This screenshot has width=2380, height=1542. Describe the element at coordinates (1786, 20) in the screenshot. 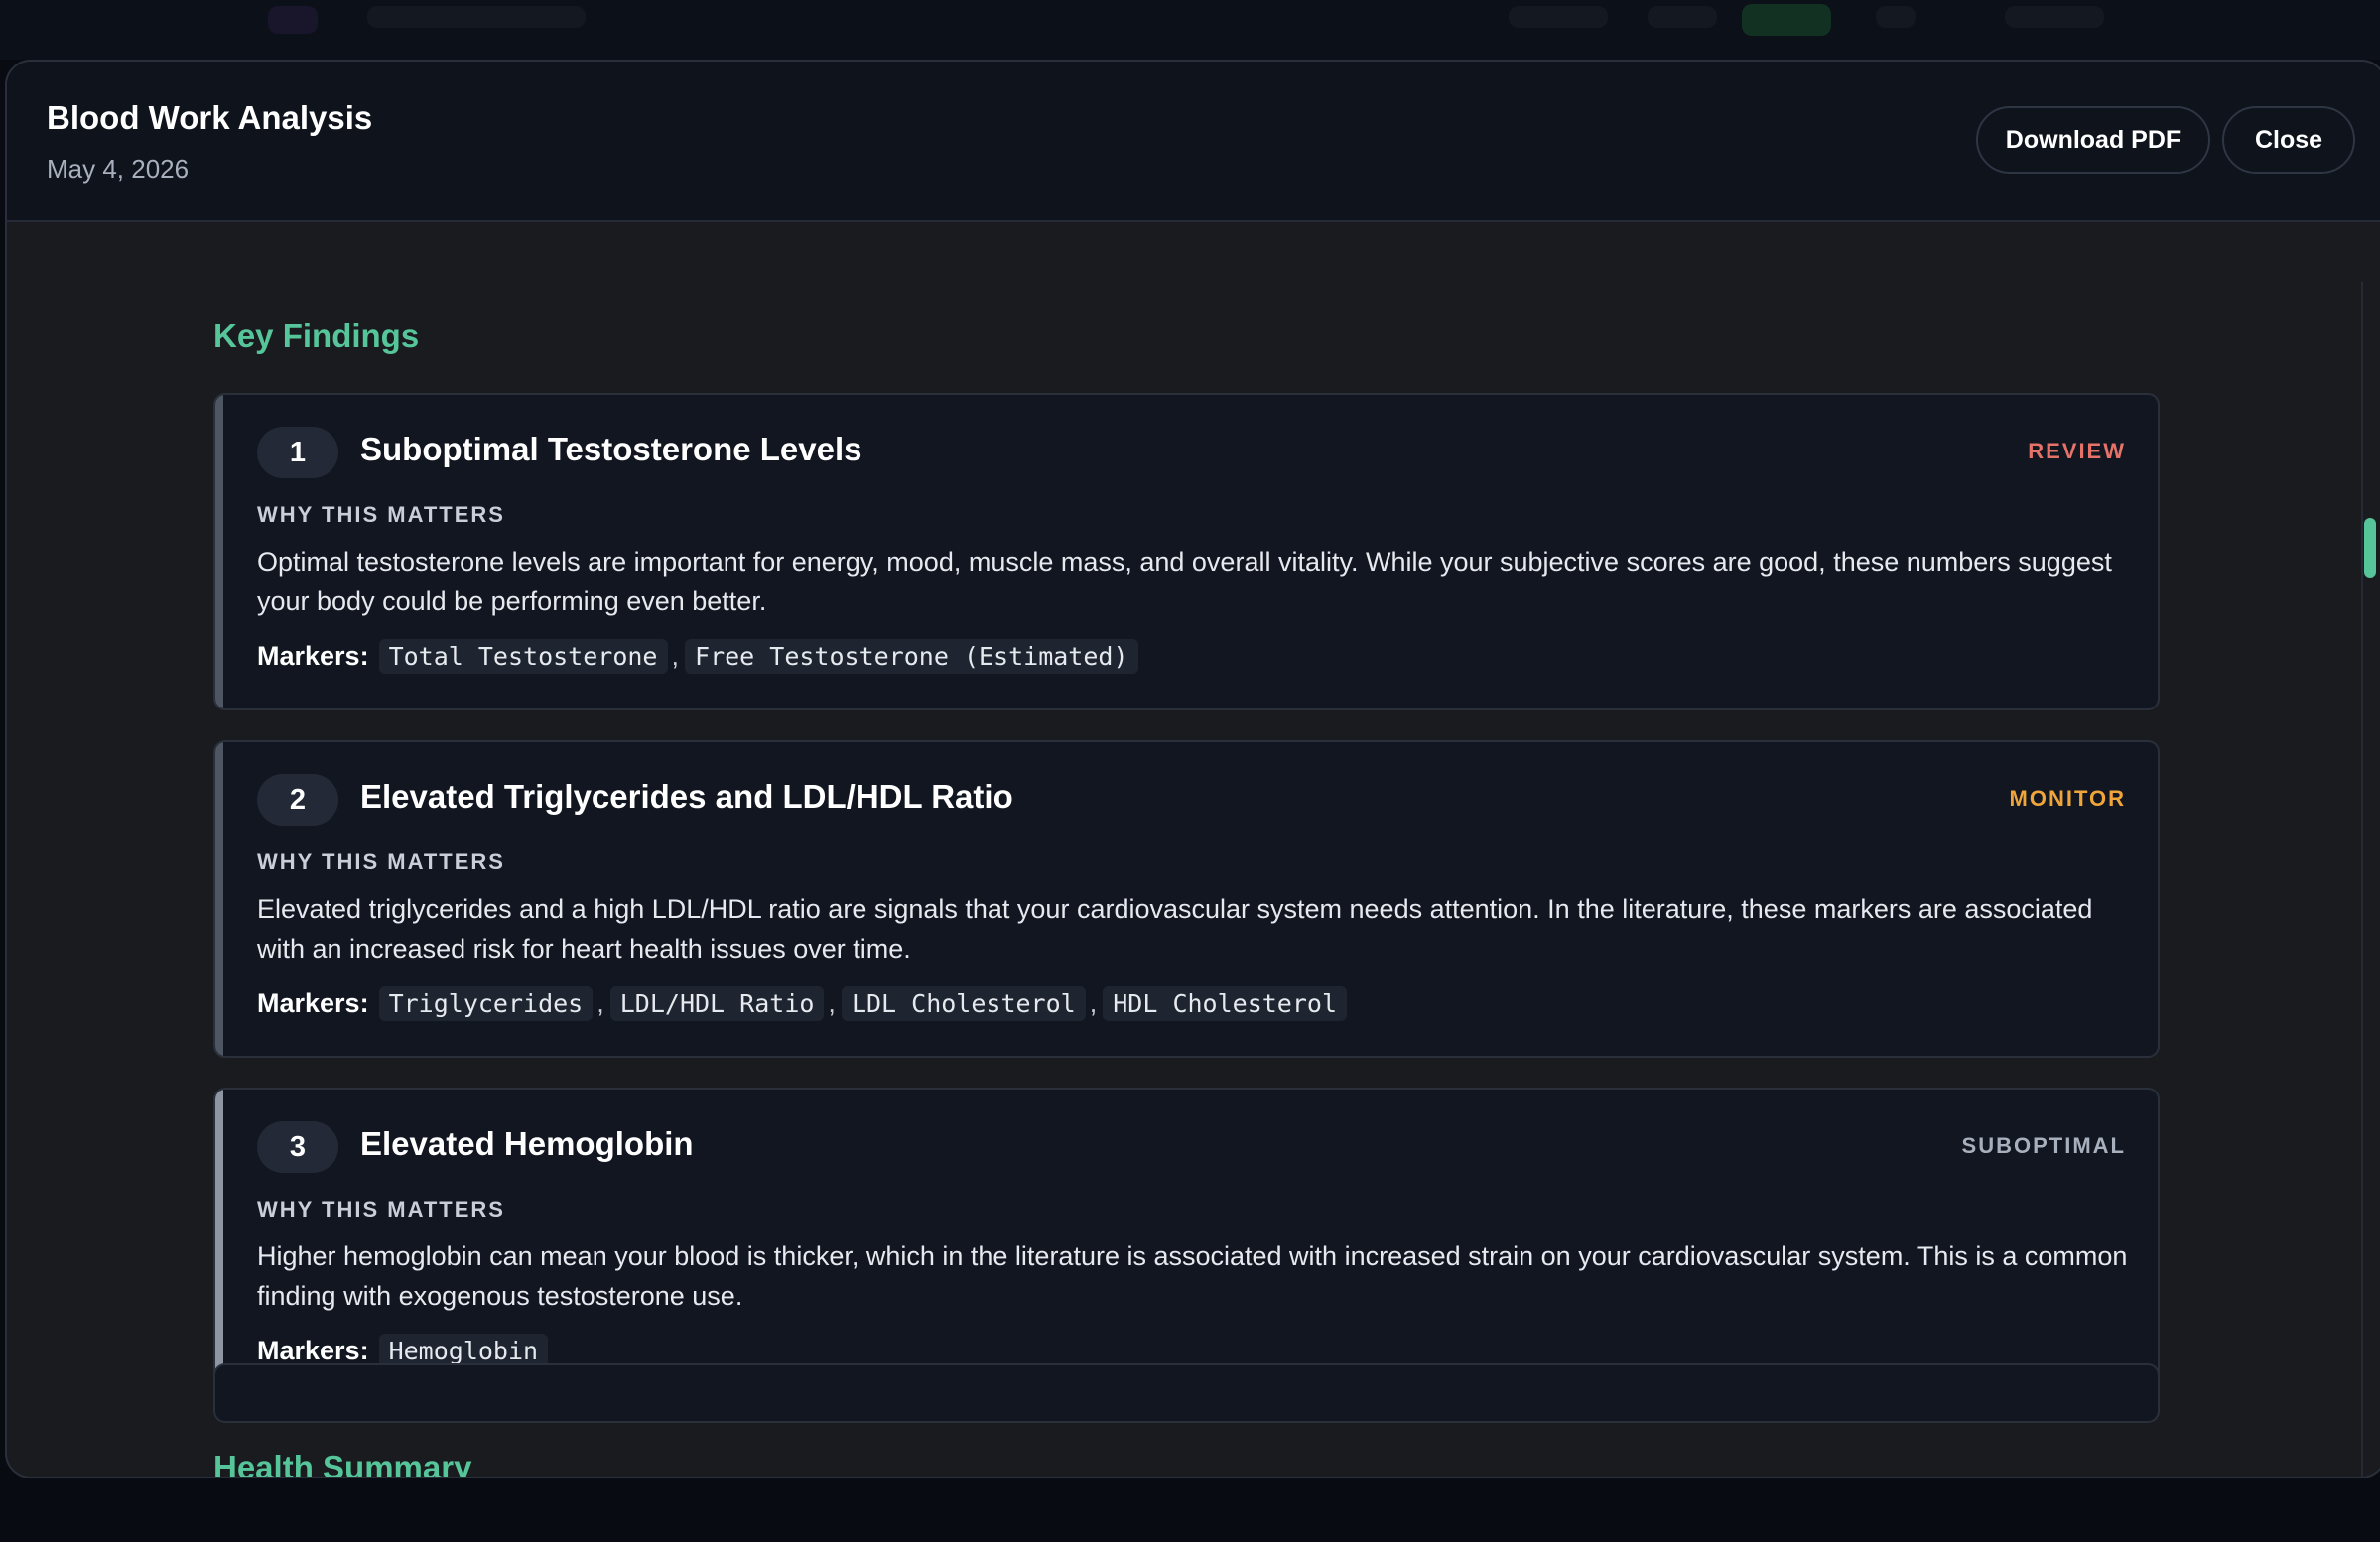

I see `background-action-button` at that location.